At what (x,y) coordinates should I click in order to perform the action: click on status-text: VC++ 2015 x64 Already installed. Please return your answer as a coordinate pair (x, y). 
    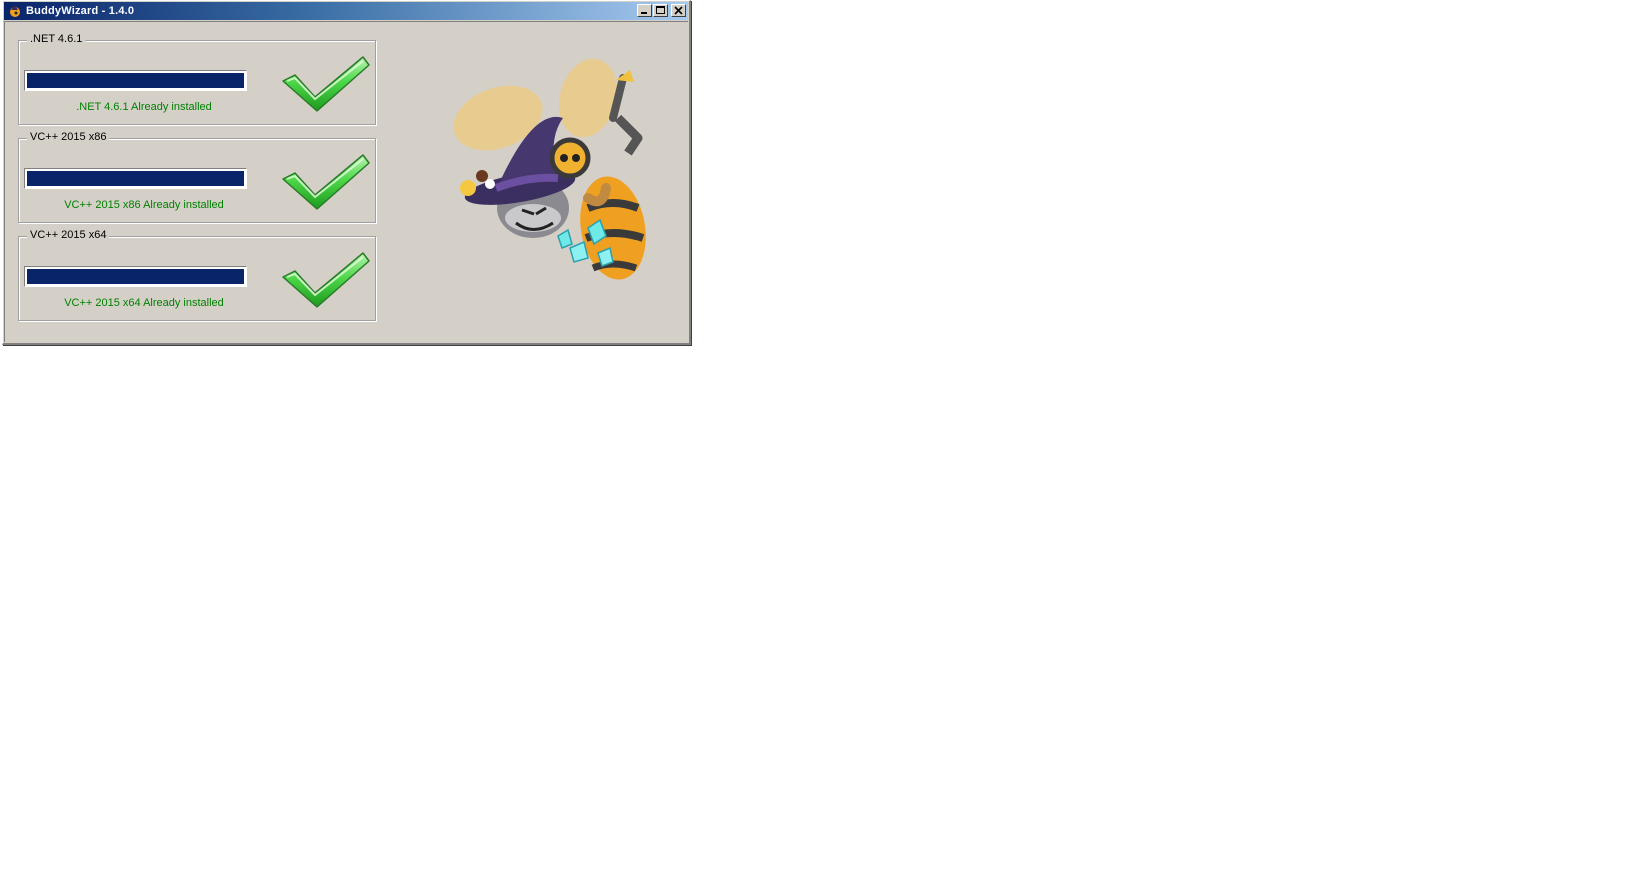
    Looking at the image, I should click on (144, 303).